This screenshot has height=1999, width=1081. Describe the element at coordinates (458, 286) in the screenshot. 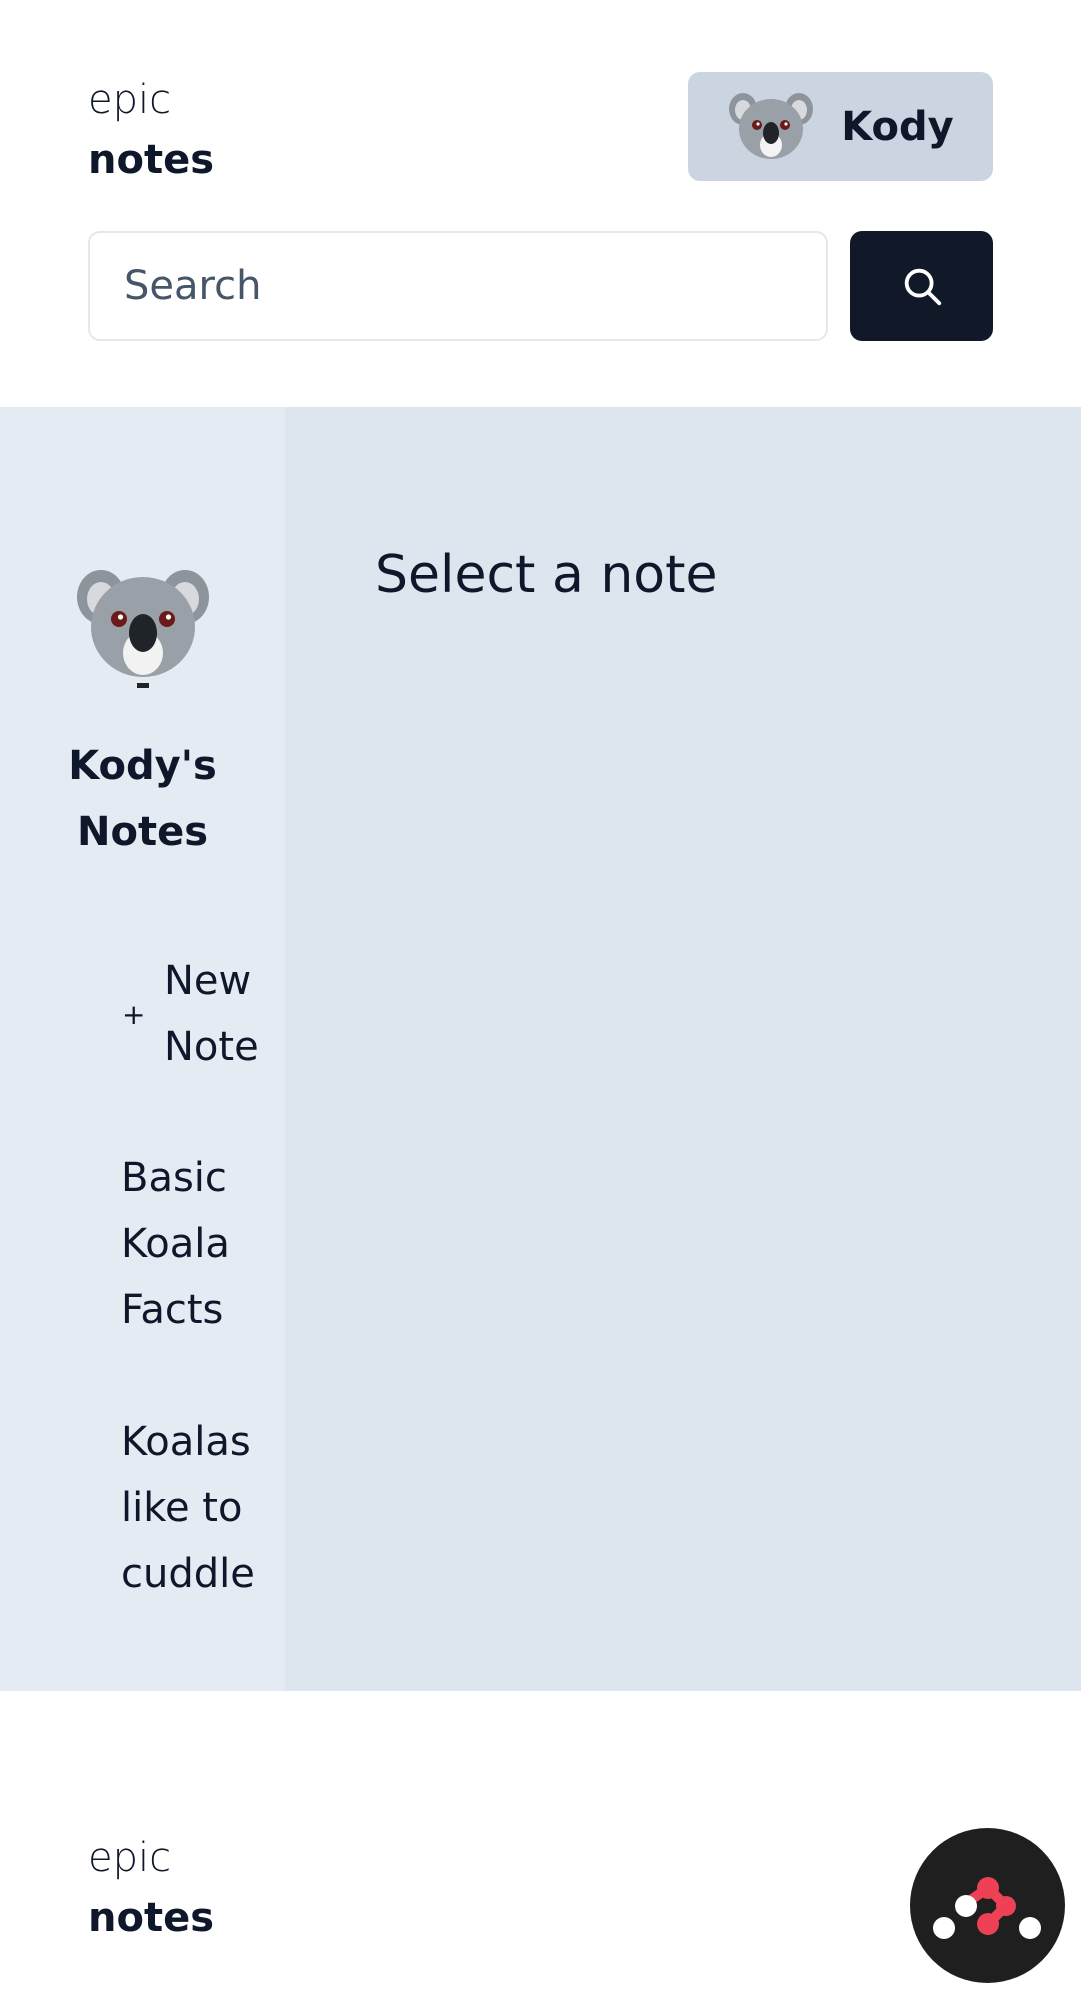

I see `search-input` at that location.